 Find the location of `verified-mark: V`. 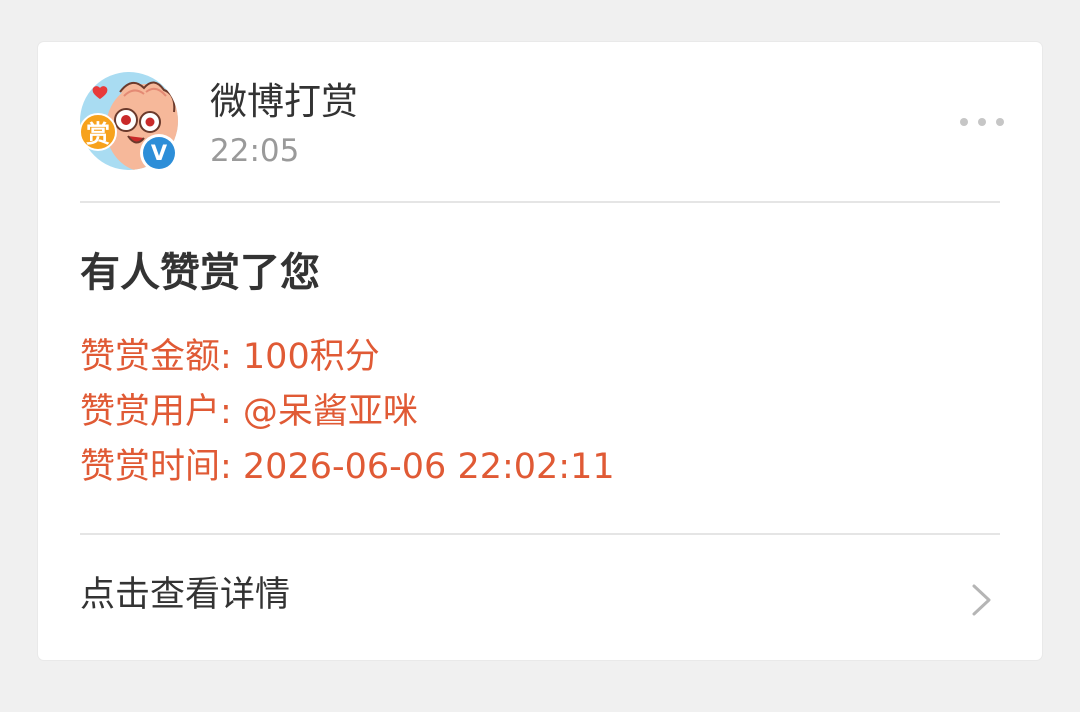

verified-mark: V is located at coordinates (159, 153).